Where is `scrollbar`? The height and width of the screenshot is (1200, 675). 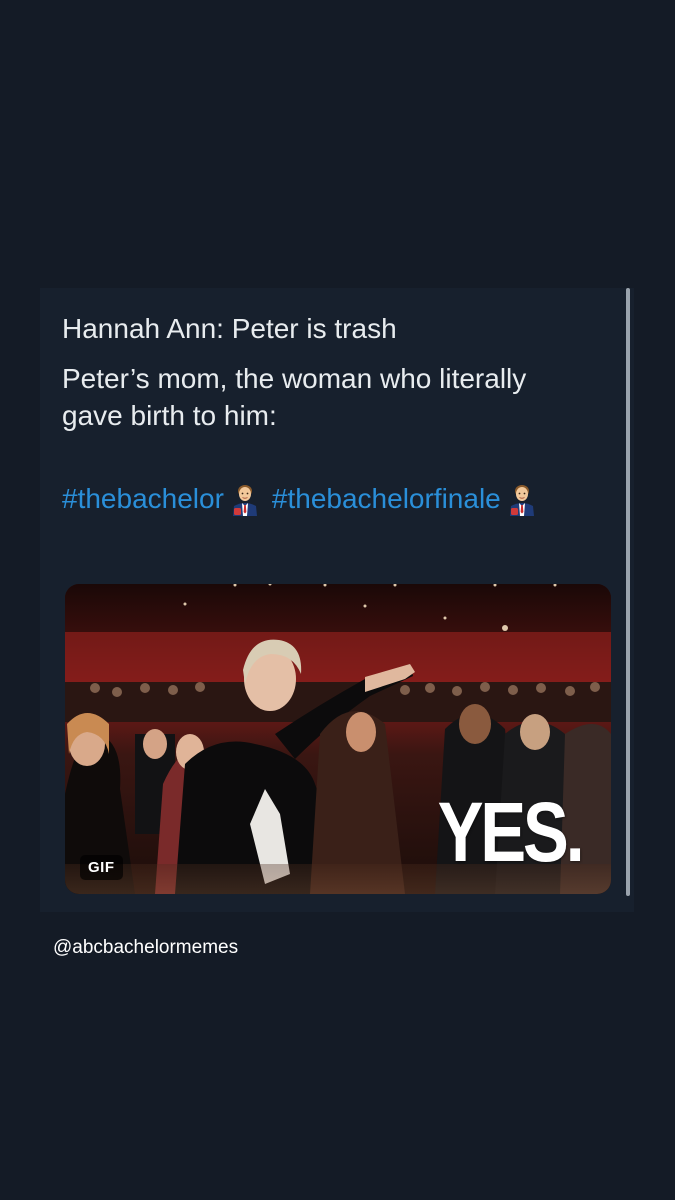
scrollbar is located at coordinates (628, 592).